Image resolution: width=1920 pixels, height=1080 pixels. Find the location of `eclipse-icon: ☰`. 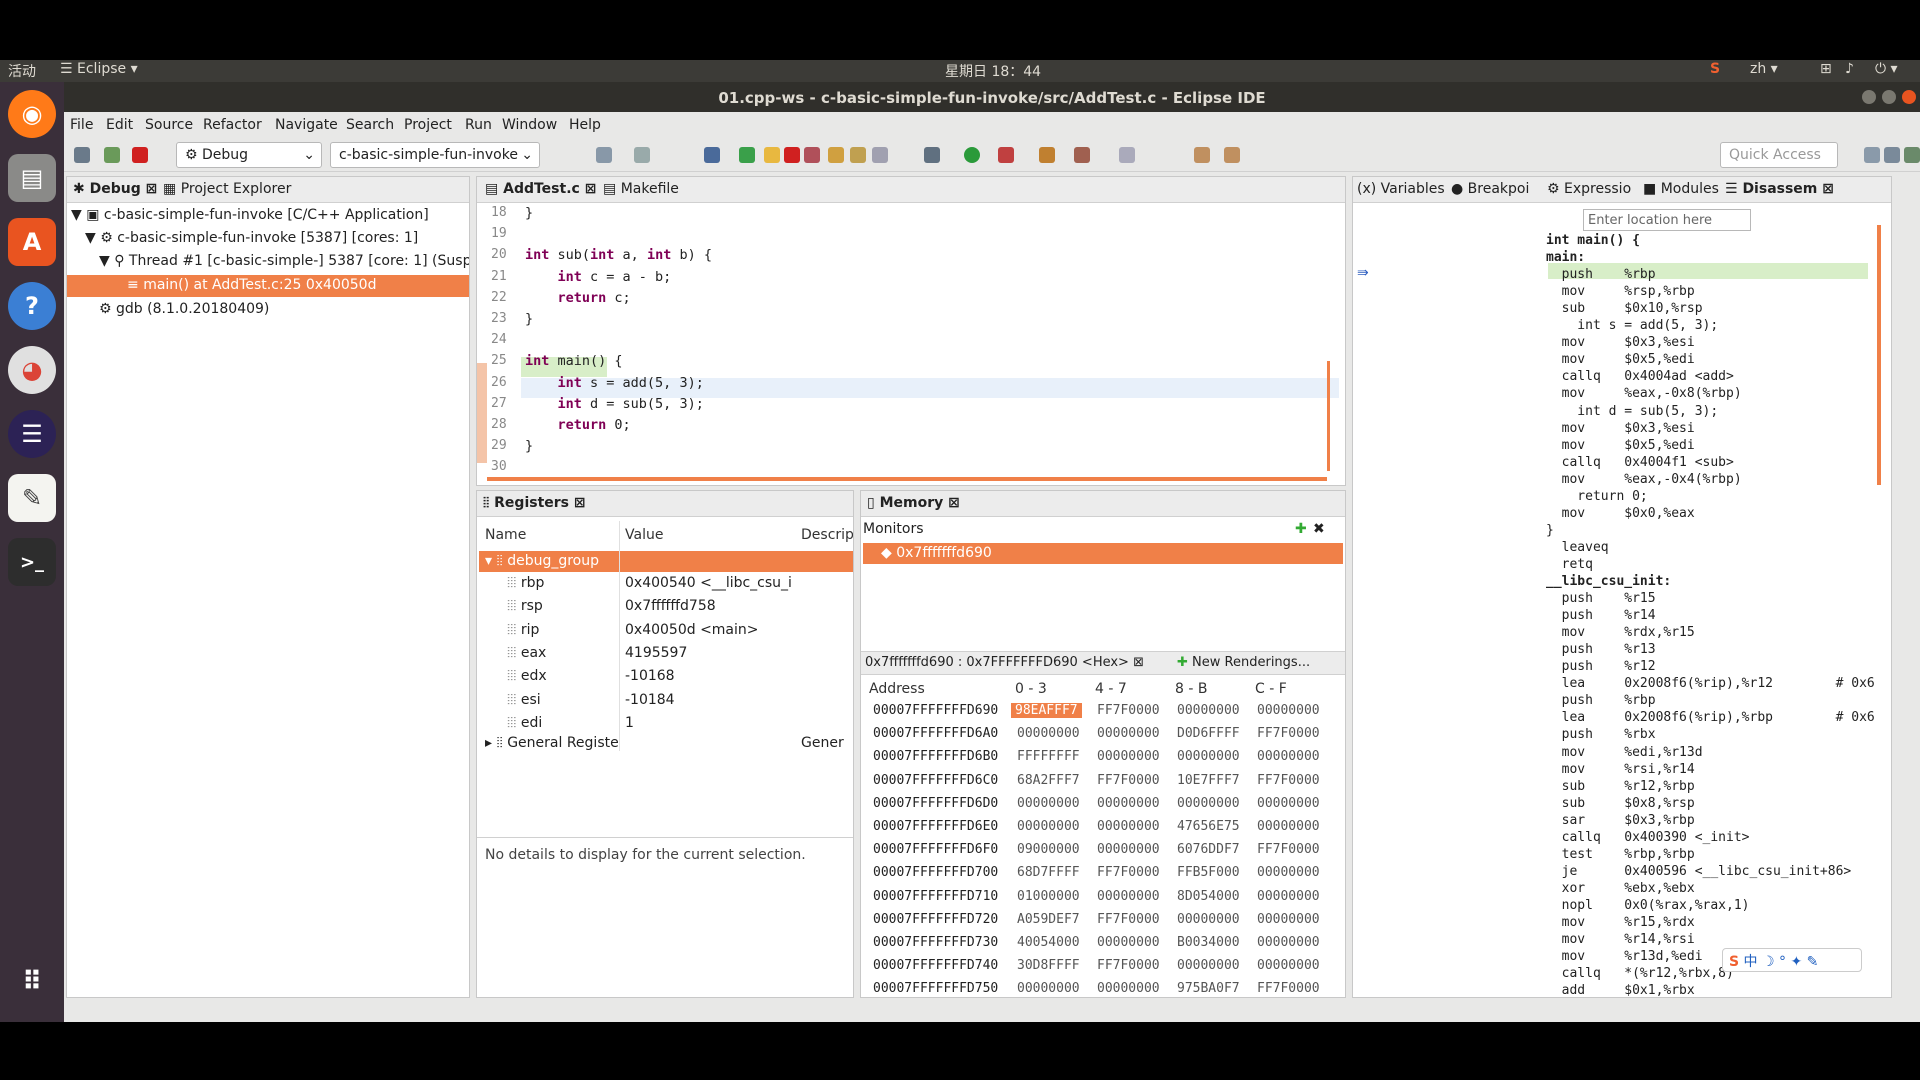

eclipse-icon: ☰ is located at coordinates (32, 434).